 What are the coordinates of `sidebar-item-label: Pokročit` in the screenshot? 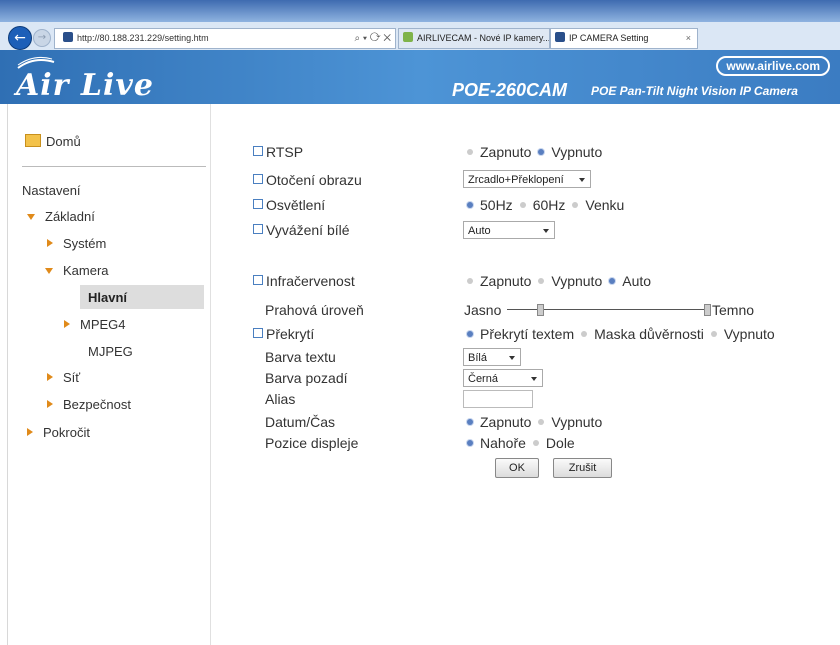 It's located at (66, 432).